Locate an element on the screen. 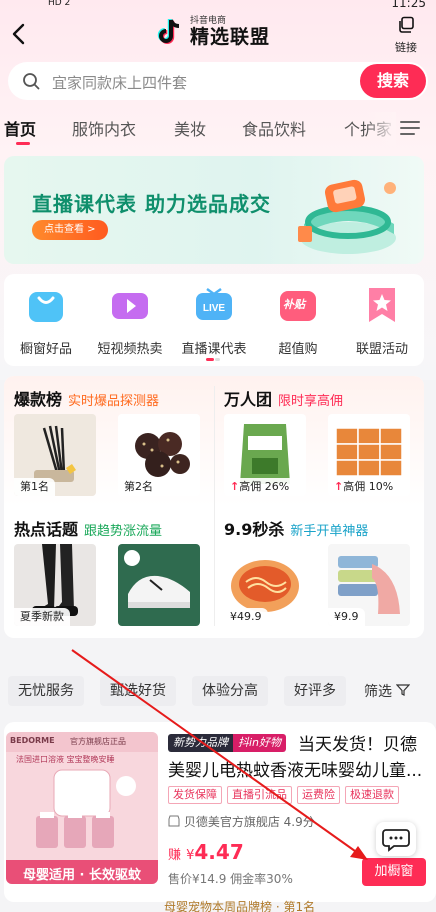  thumb-caption: 母婴适用 · 长效驱蚊 is located at coordinates (82, 875).